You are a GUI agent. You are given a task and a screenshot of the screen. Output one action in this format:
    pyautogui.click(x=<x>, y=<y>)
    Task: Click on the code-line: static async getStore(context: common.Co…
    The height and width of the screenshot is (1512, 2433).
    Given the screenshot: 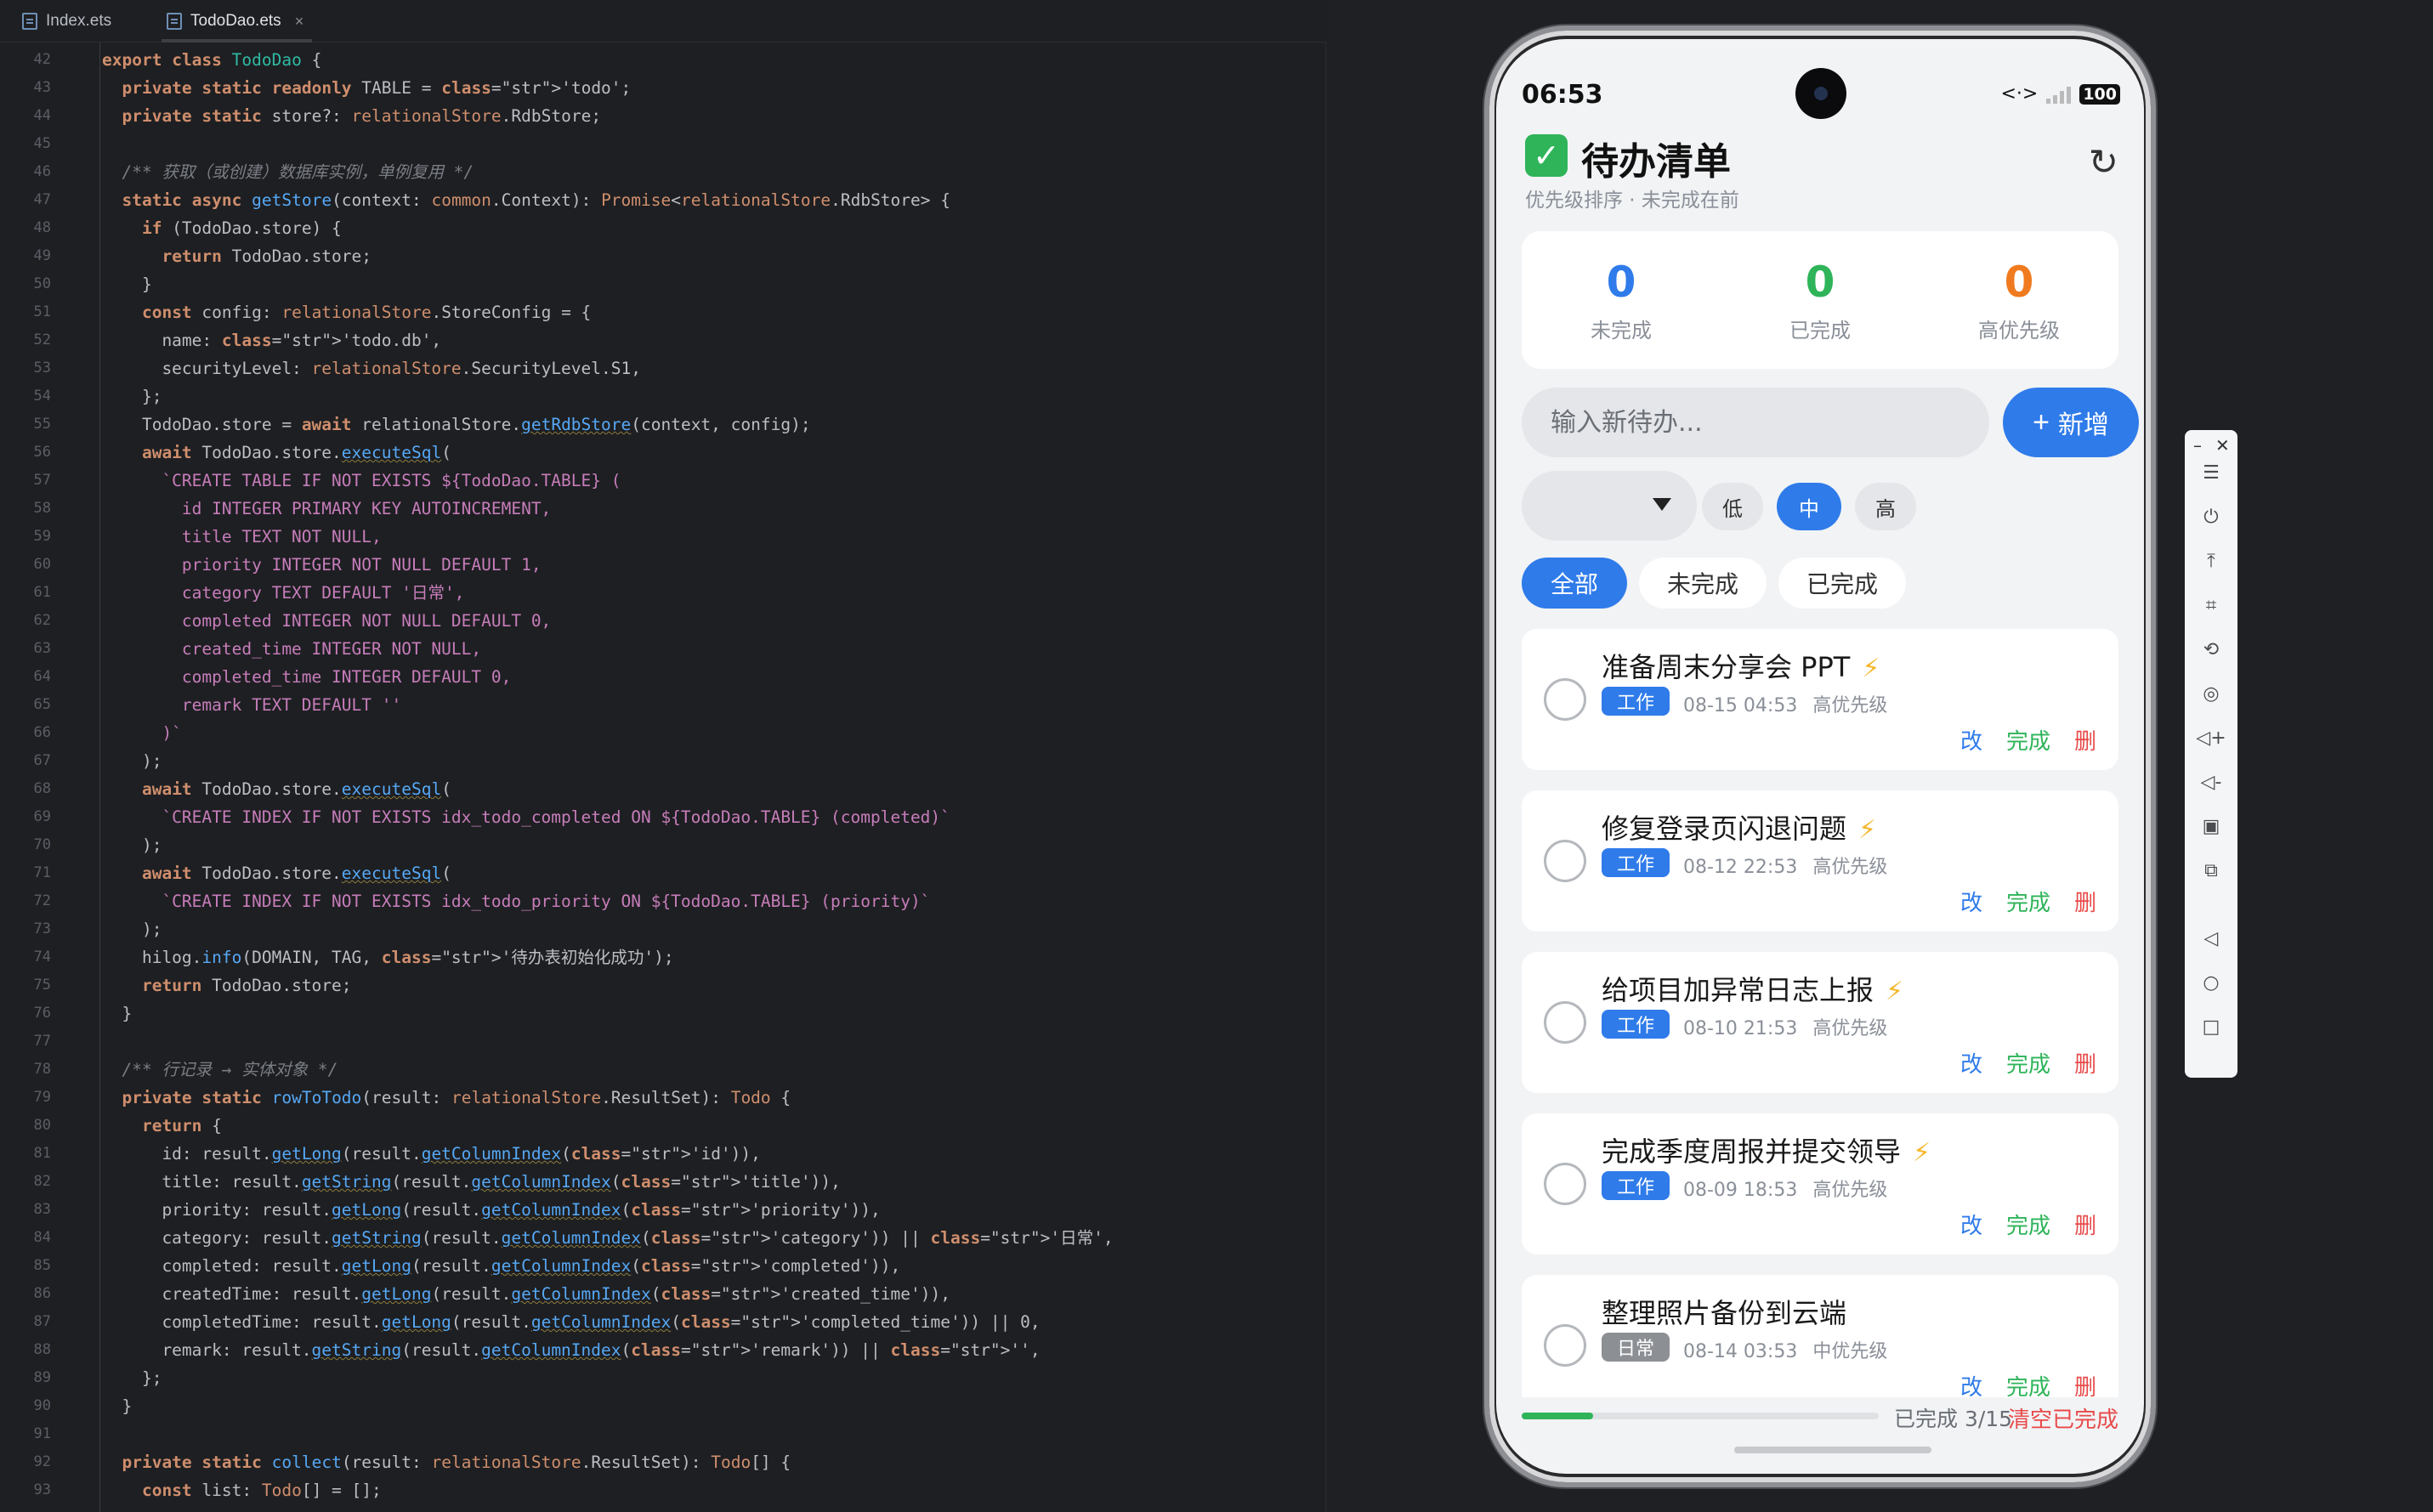 What is the action you would take?
    pyautogui.click(x=705, y=200)
    